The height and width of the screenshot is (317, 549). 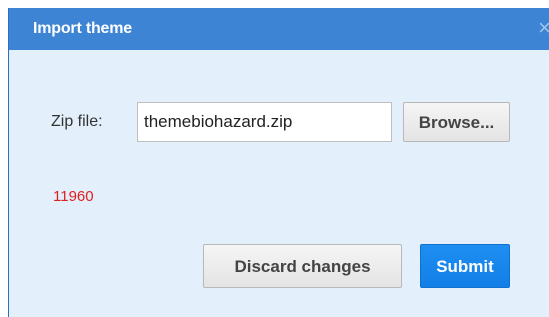 I want to click on dialog-title: Import theme, so click(x=82, y=28).